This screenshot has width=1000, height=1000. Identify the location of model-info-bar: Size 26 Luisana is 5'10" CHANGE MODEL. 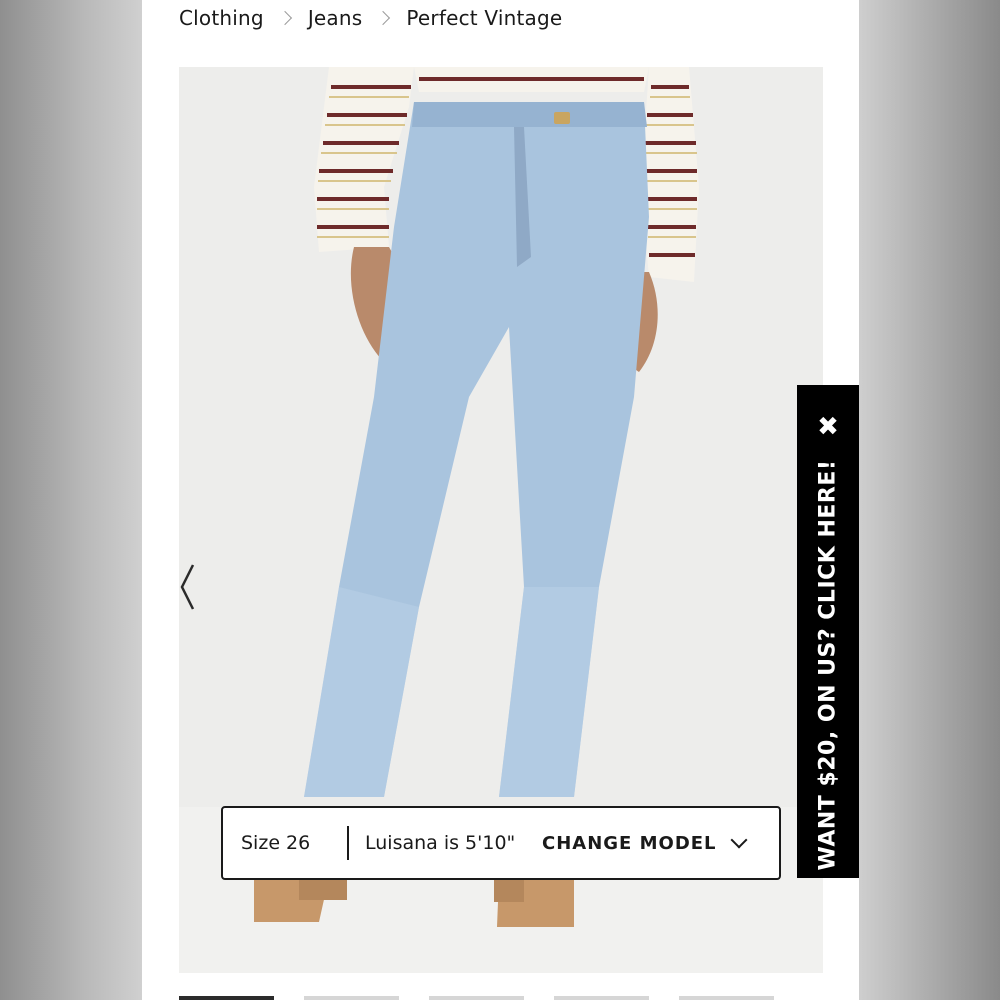
(501, 843).